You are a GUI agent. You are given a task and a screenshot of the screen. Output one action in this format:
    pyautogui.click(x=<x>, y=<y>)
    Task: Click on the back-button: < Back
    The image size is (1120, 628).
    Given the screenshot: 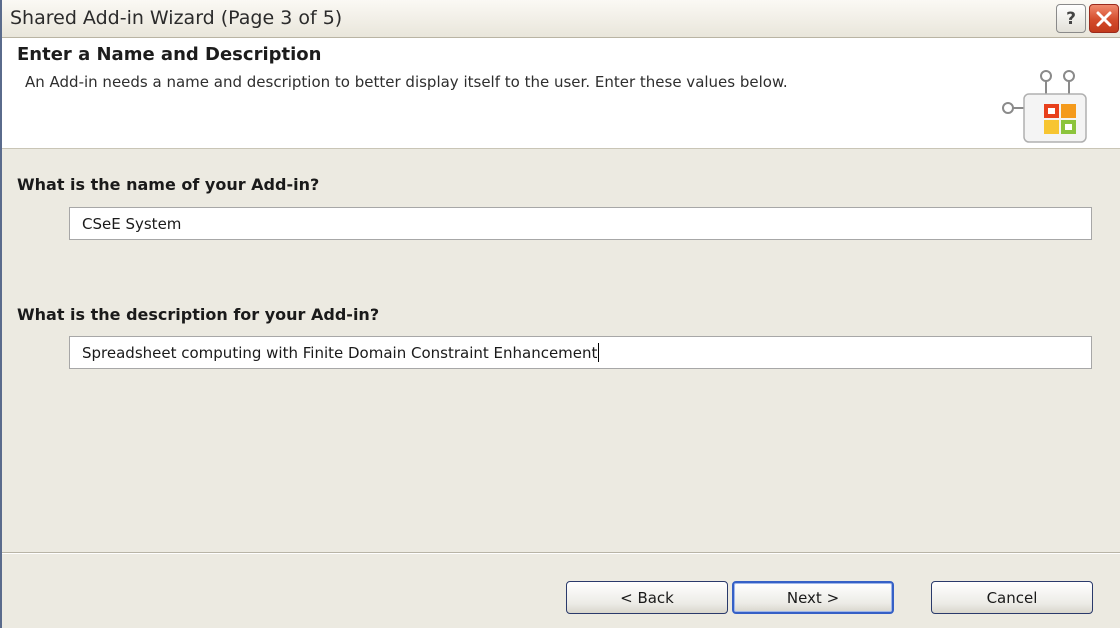 What is the action you would take?
    pyautogui.click(x=647, y=597)
    